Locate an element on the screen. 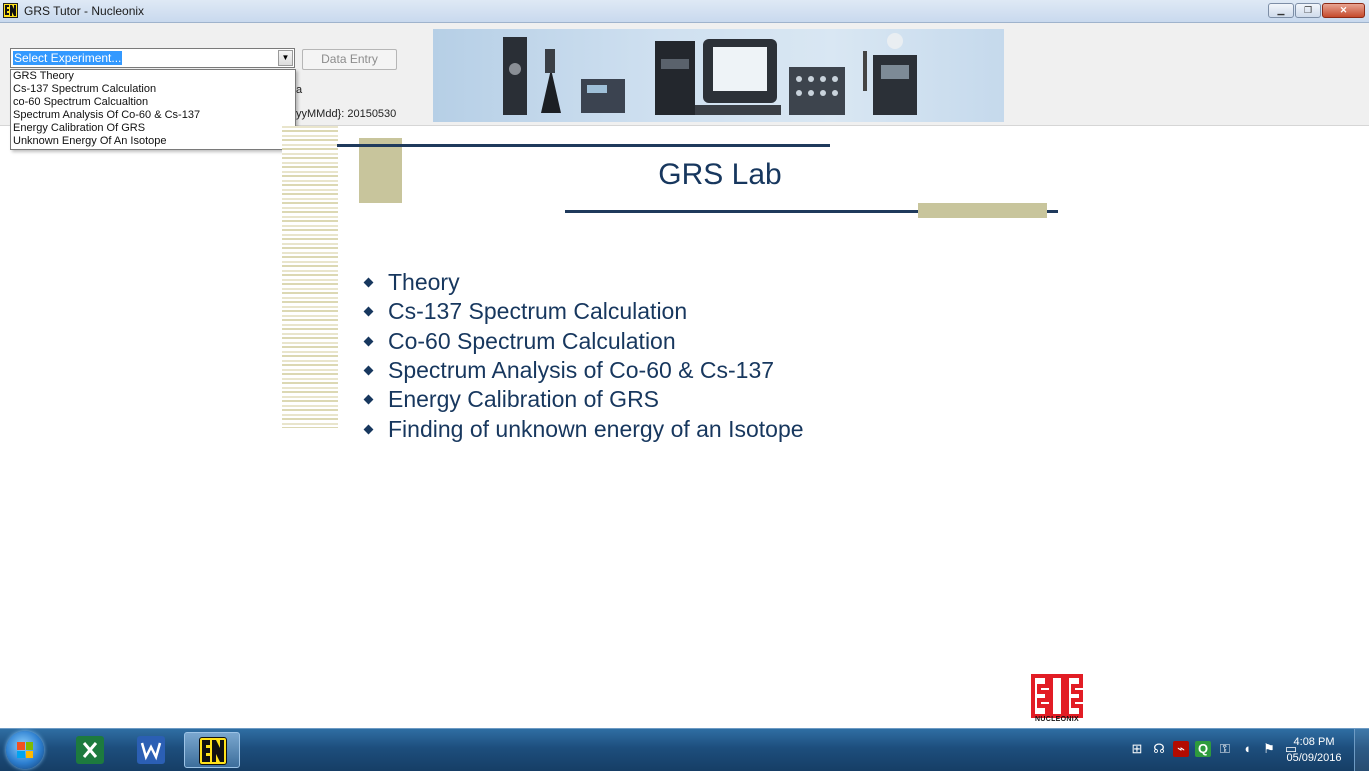 The image size is (1369, 771). excel-icon is located at coordinates (90, 750).